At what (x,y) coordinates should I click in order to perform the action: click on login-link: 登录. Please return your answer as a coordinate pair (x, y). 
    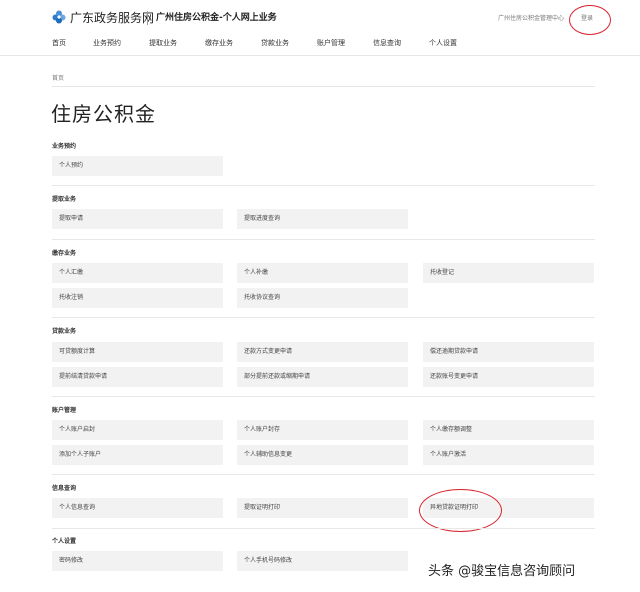
    Looking at the image, I should click on (587, 19).